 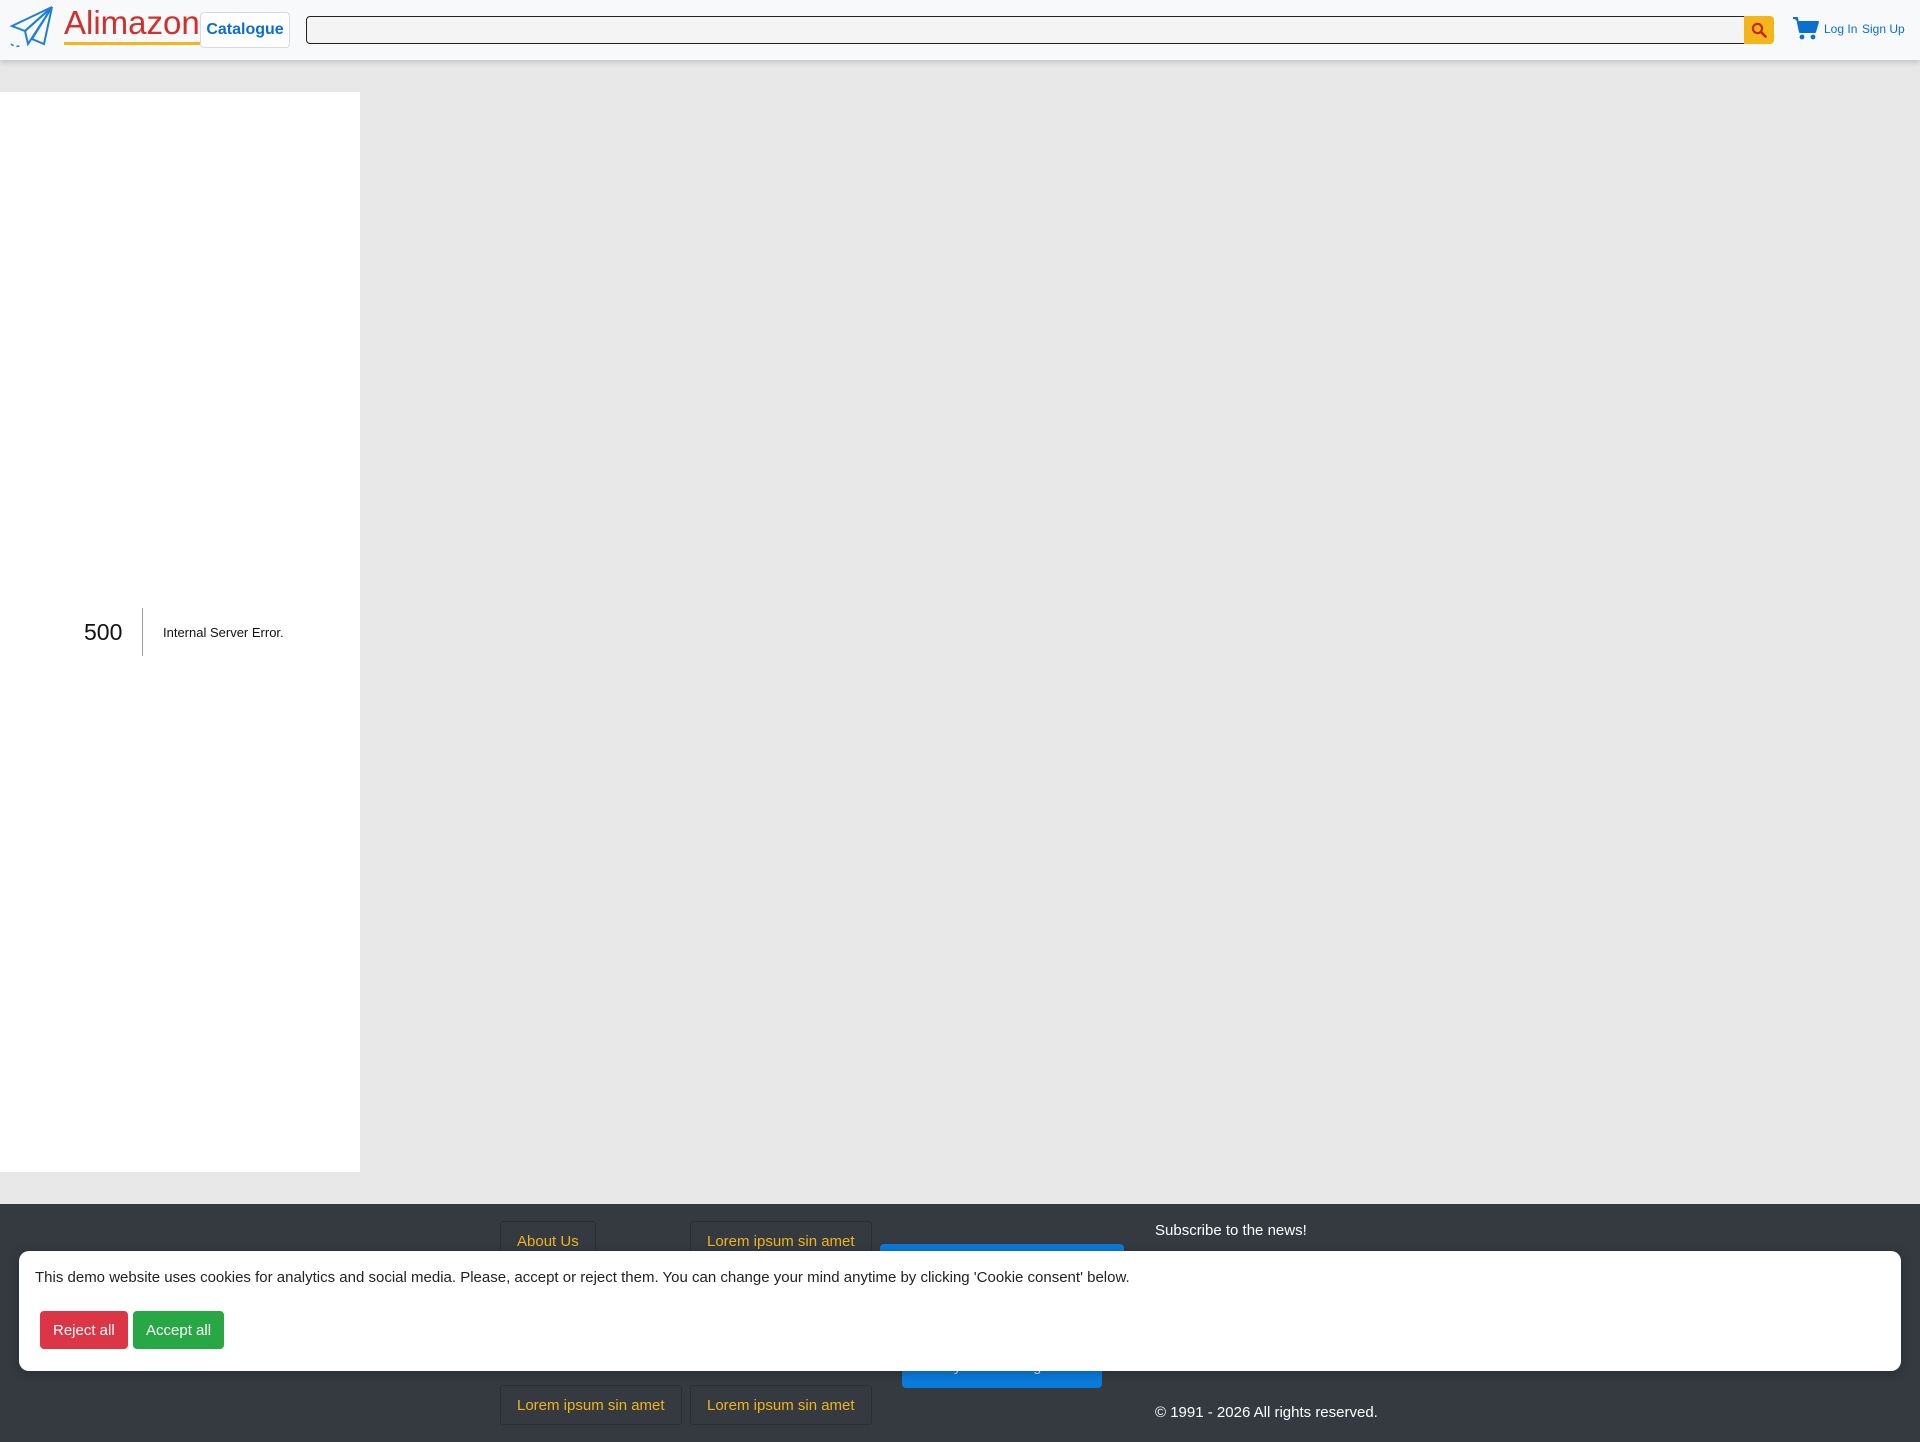 What do you see at coordinates (1266, 1412) in the screenshot?
I see `copyright: © 1991 - 2026 All rights reserved.` at bounding box center [1266, 1412].